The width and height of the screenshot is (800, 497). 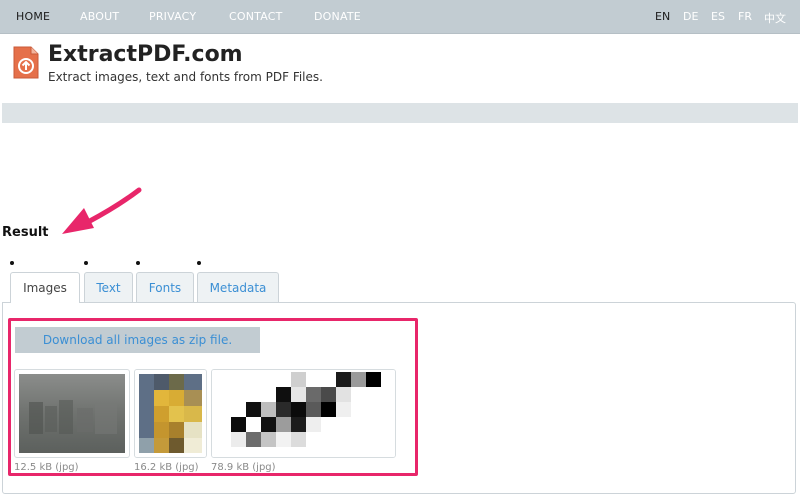 What do you see at coordinates (238, 287) in the screenshot?
I see `tab-metadata: Metadata` at bounding box center [238, 287].